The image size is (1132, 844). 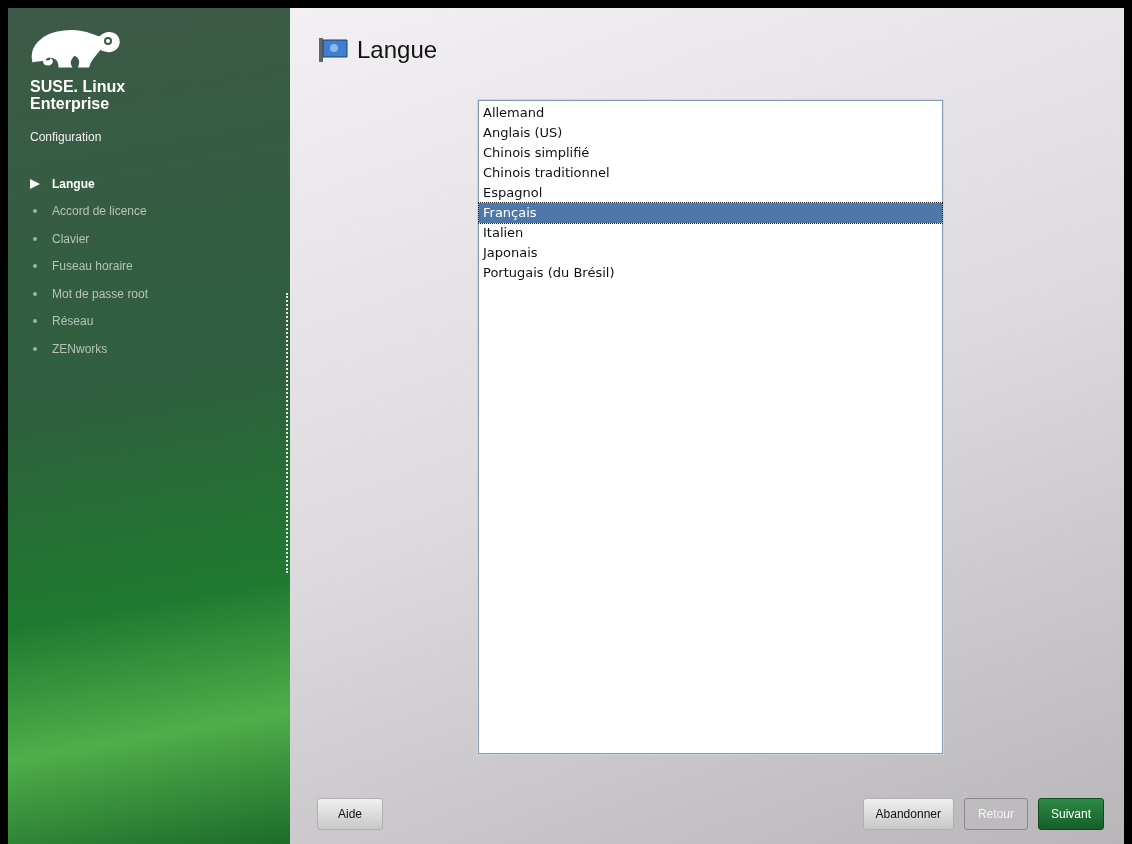 What do you see at coordinates (397, 50) in the screenshot?
I see `page-title: Langue` at bounding box center [397, 50].